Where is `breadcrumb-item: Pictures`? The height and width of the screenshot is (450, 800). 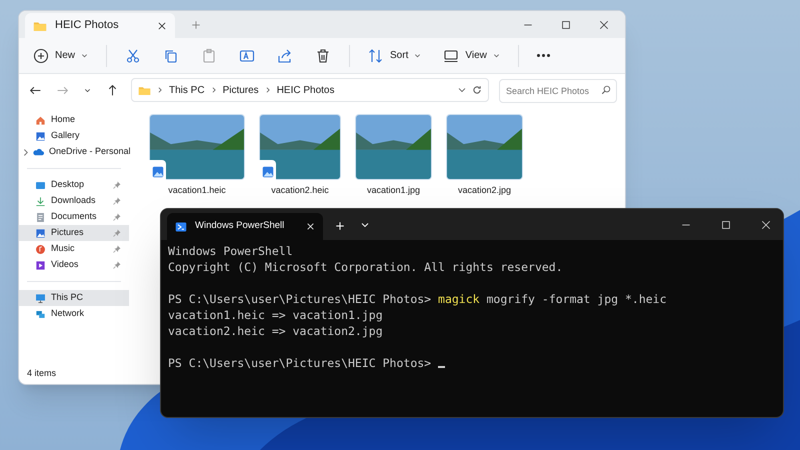
breadcrumb-item: Pictures is located at coordinates (240, 90).